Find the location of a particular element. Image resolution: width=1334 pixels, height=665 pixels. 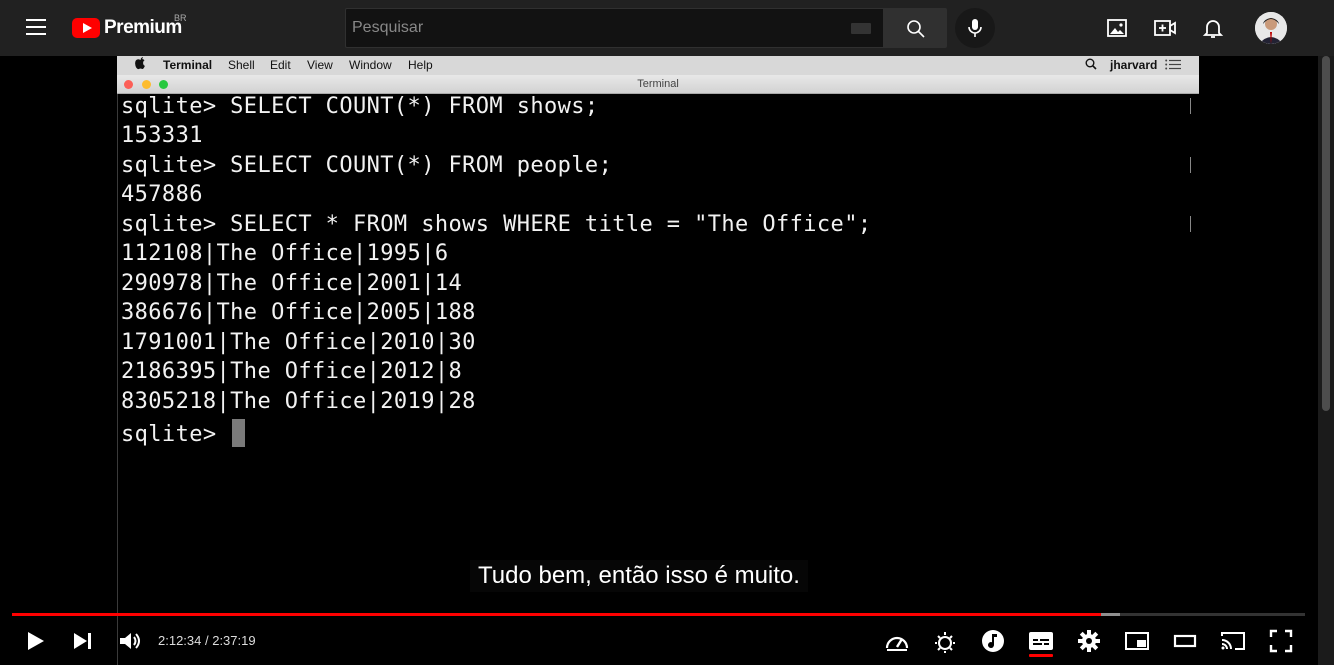

volume-button is located at coordinates (130, 641).